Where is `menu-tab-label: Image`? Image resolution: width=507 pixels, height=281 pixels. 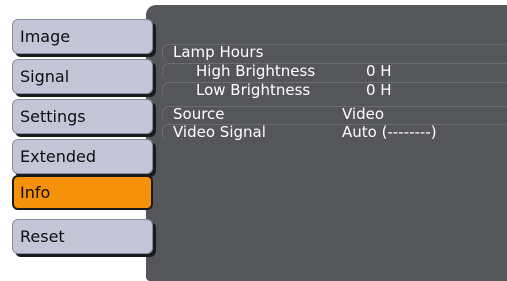 menu-tab-label: Image is located at coordinates (45, 36).